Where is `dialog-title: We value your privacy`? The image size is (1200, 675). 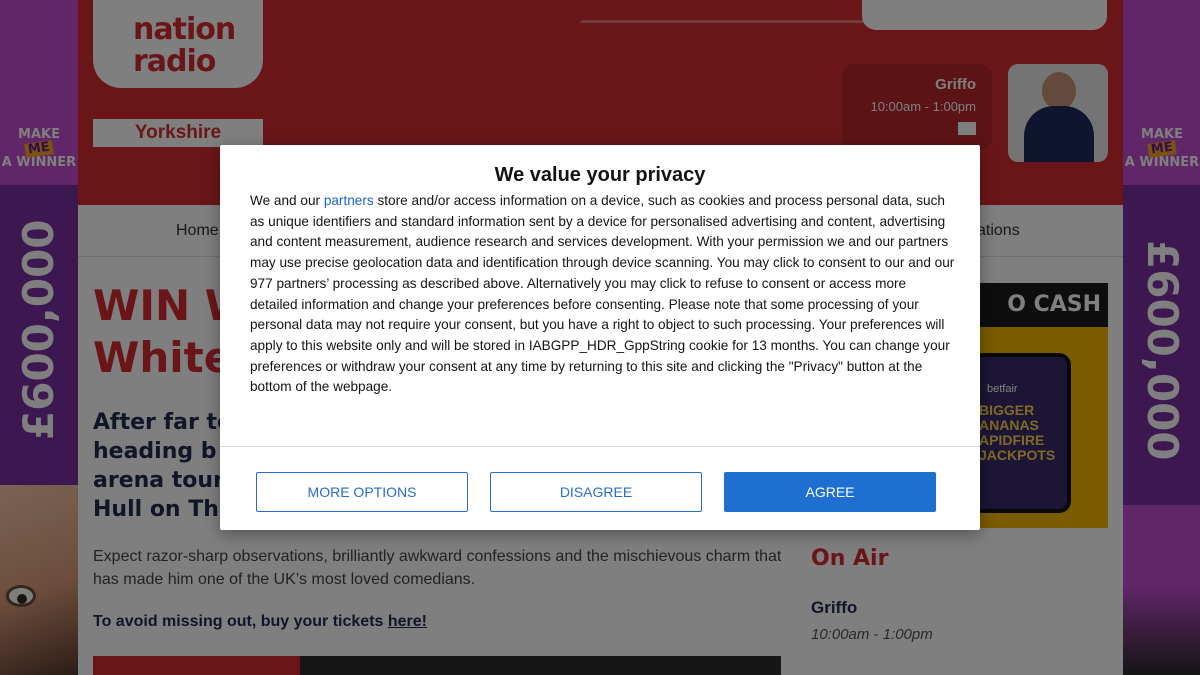
dialog-title: We value your privacy is located at coordinates (600, 175).